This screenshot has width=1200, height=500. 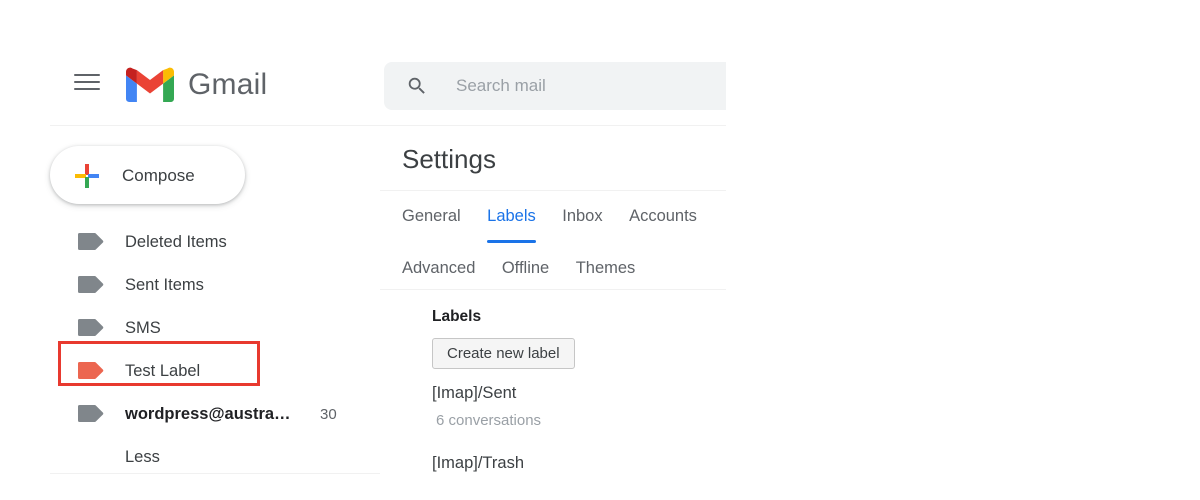 What do you see at coordinates (417, 86) in the screenshot?
I see `search-icon` at bounding box center [417, 86].